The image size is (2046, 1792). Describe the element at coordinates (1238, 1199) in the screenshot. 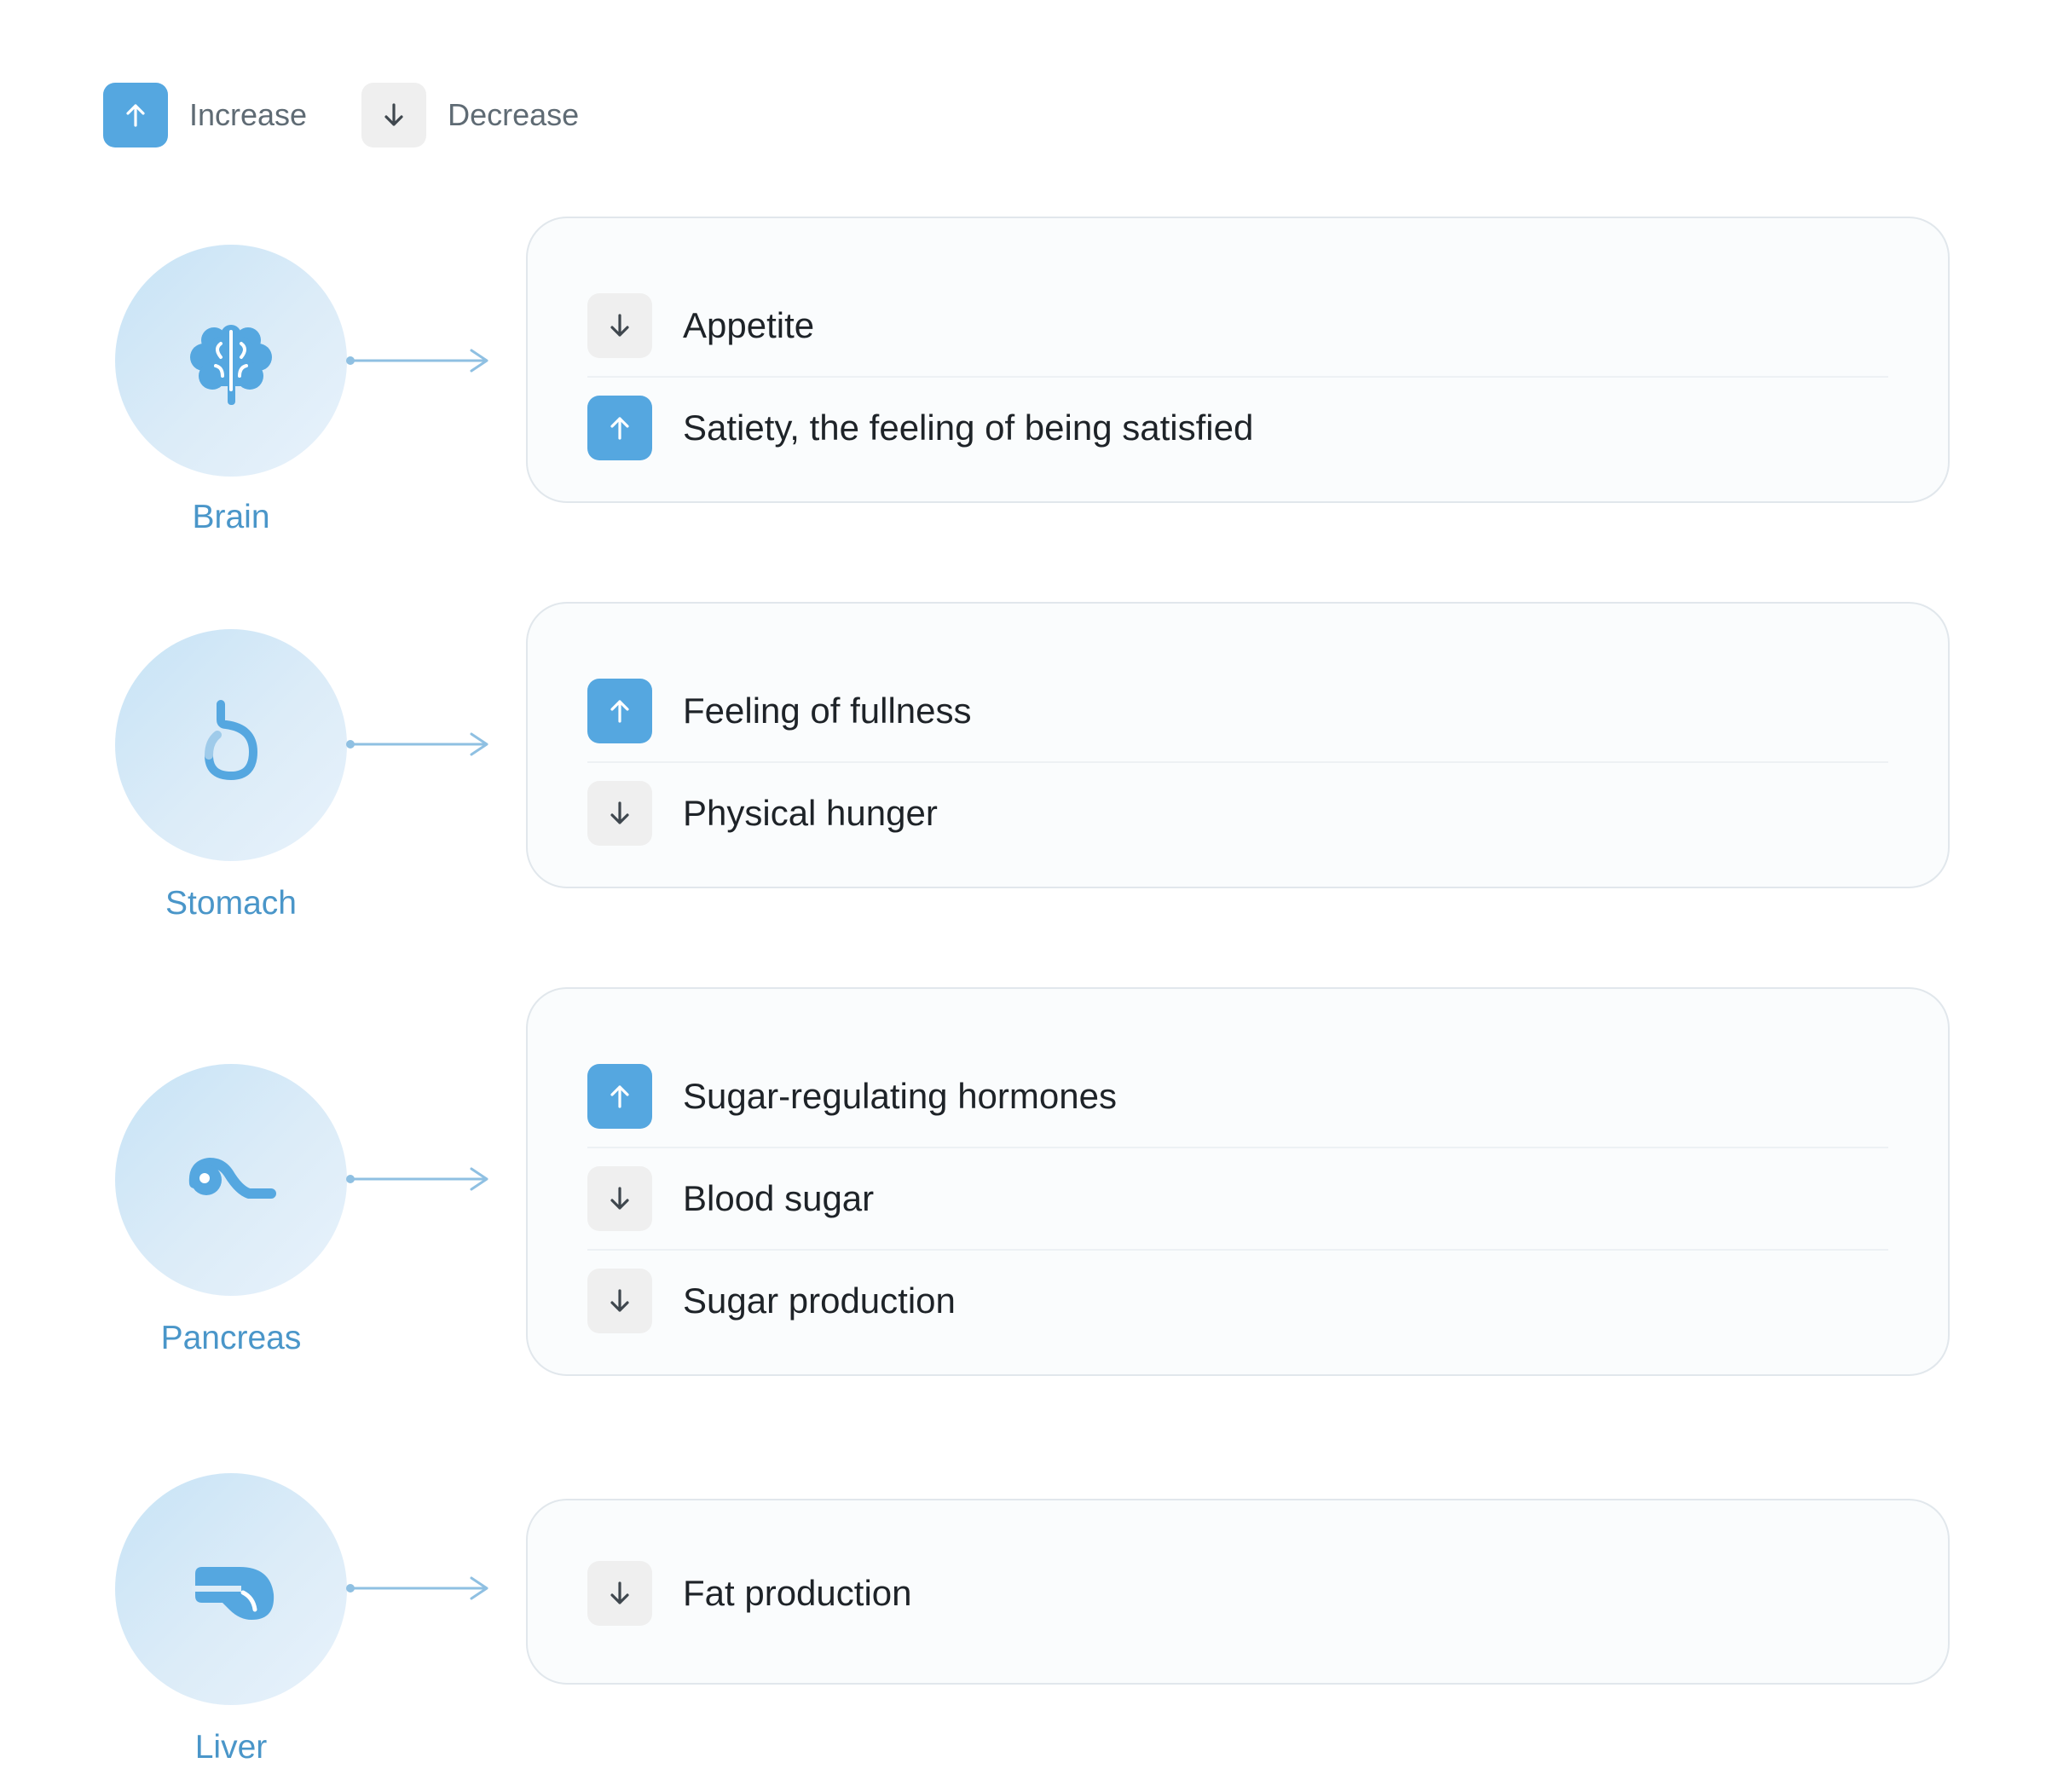

I see `effect-row: Blood sugar` at that location.